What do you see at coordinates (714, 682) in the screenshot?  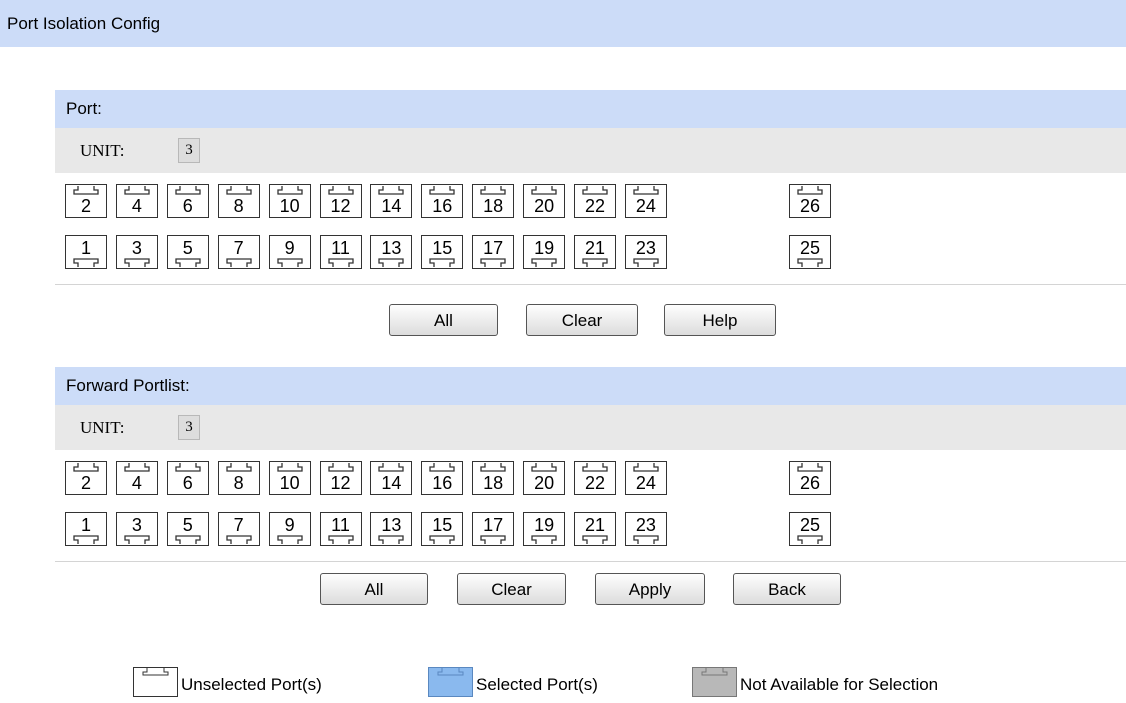 I see `unavailable-port-icon` at bounding box center [714, 682].